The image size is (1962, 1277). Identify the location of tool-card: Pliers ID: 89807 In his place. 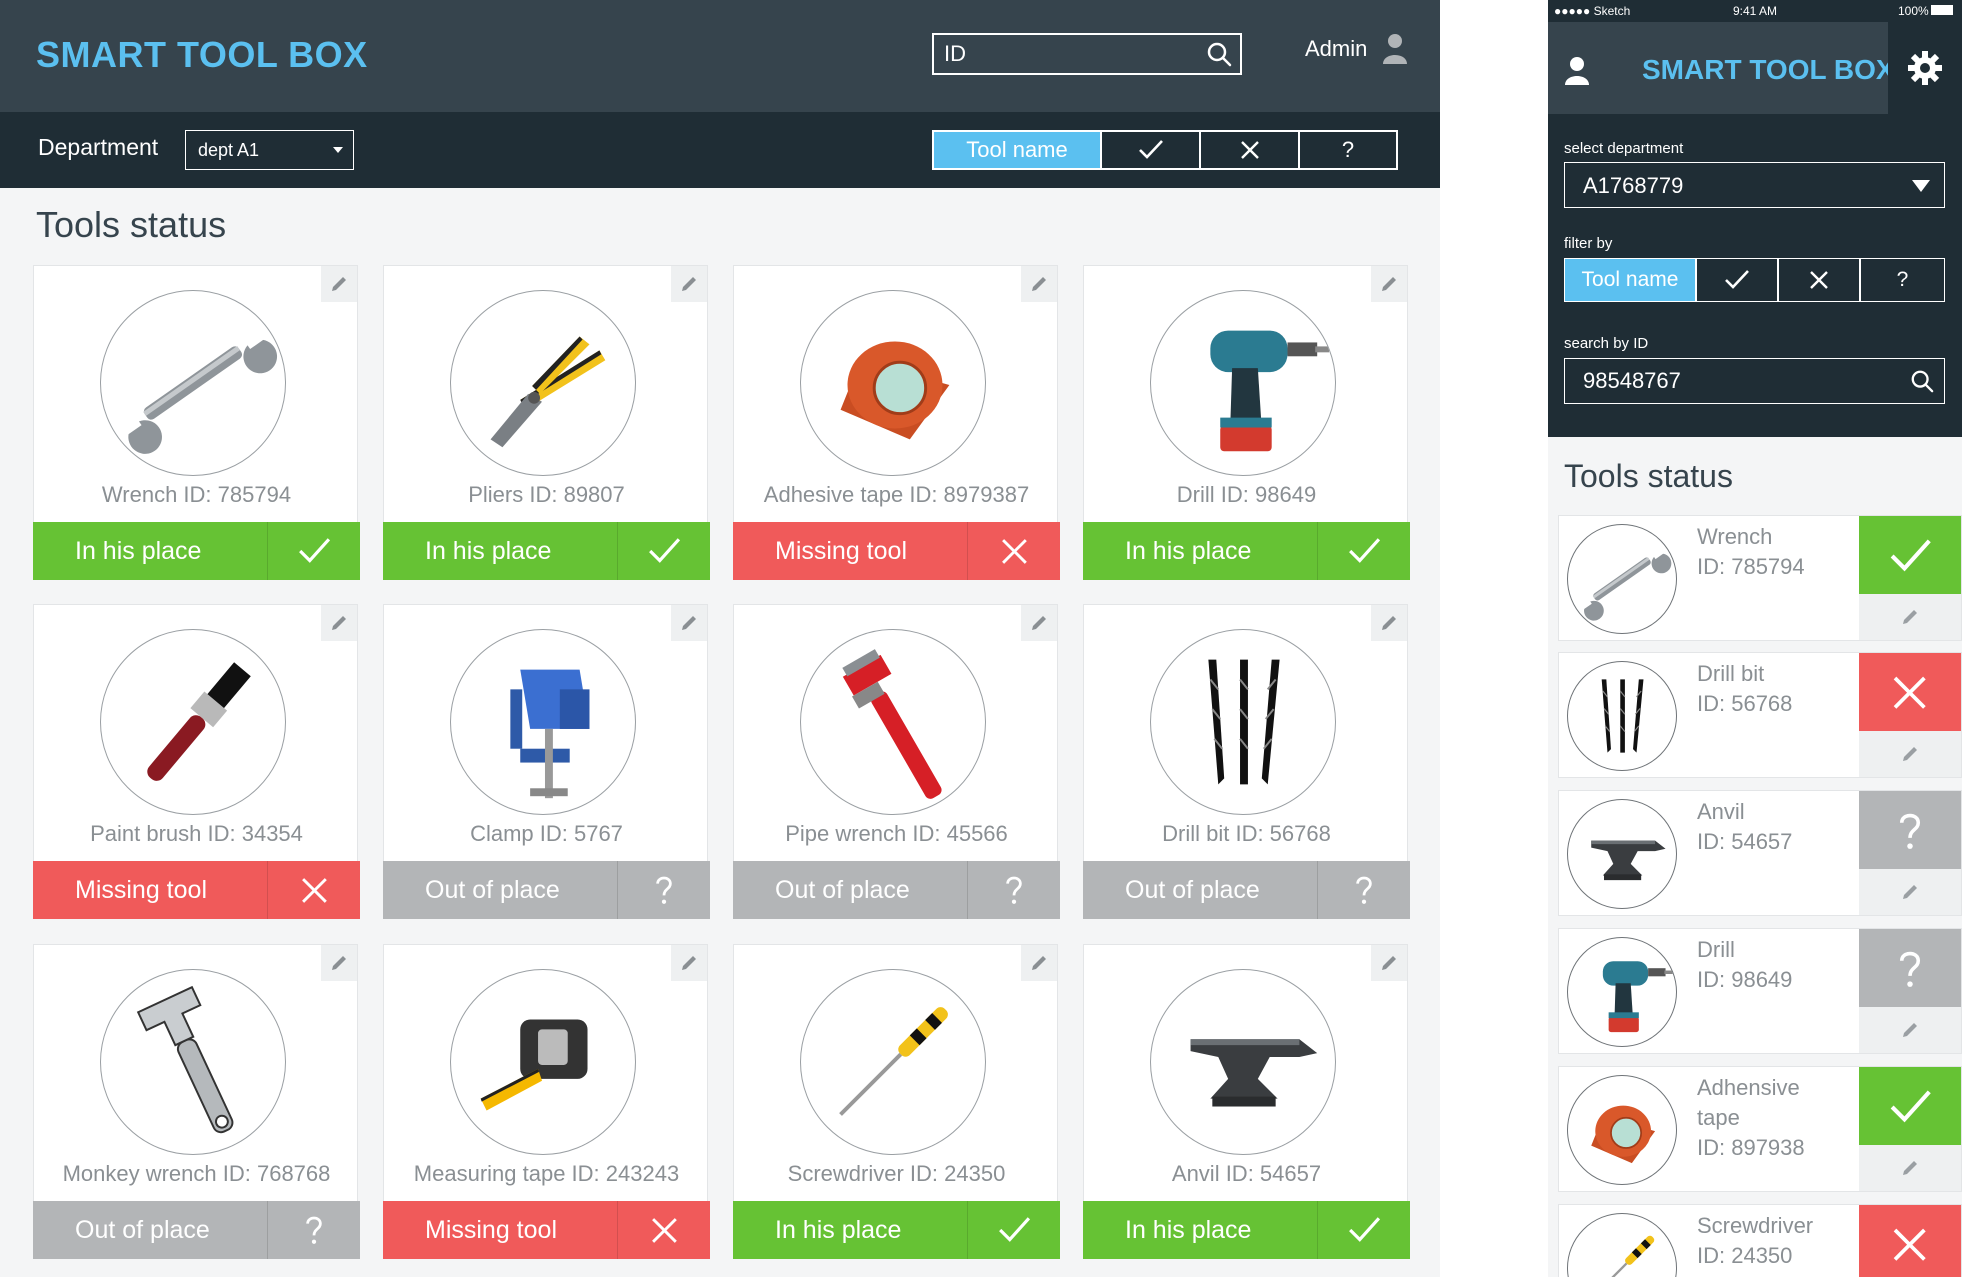
(546, 422).